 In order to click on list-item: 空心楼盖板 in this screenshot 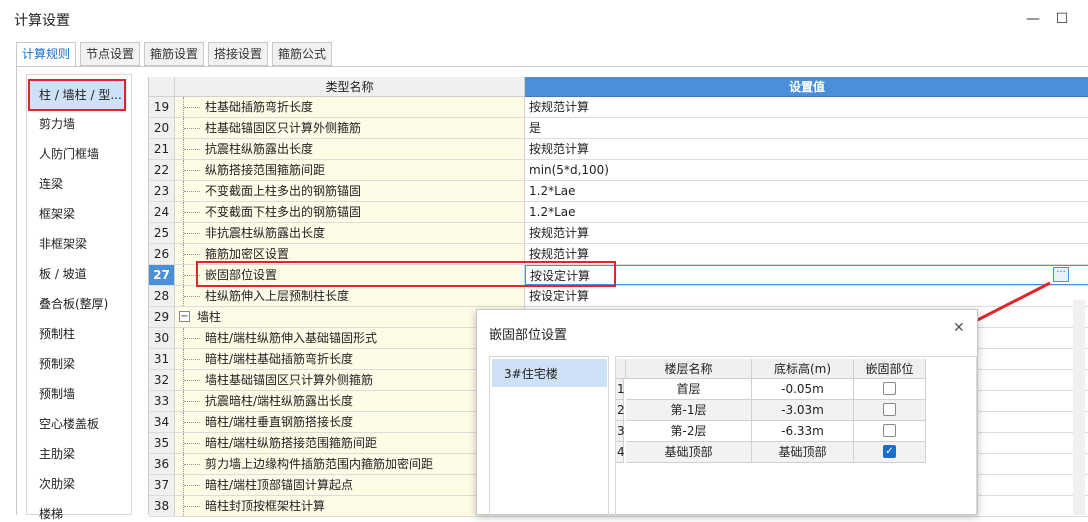, I will do `click(69, 423)`.